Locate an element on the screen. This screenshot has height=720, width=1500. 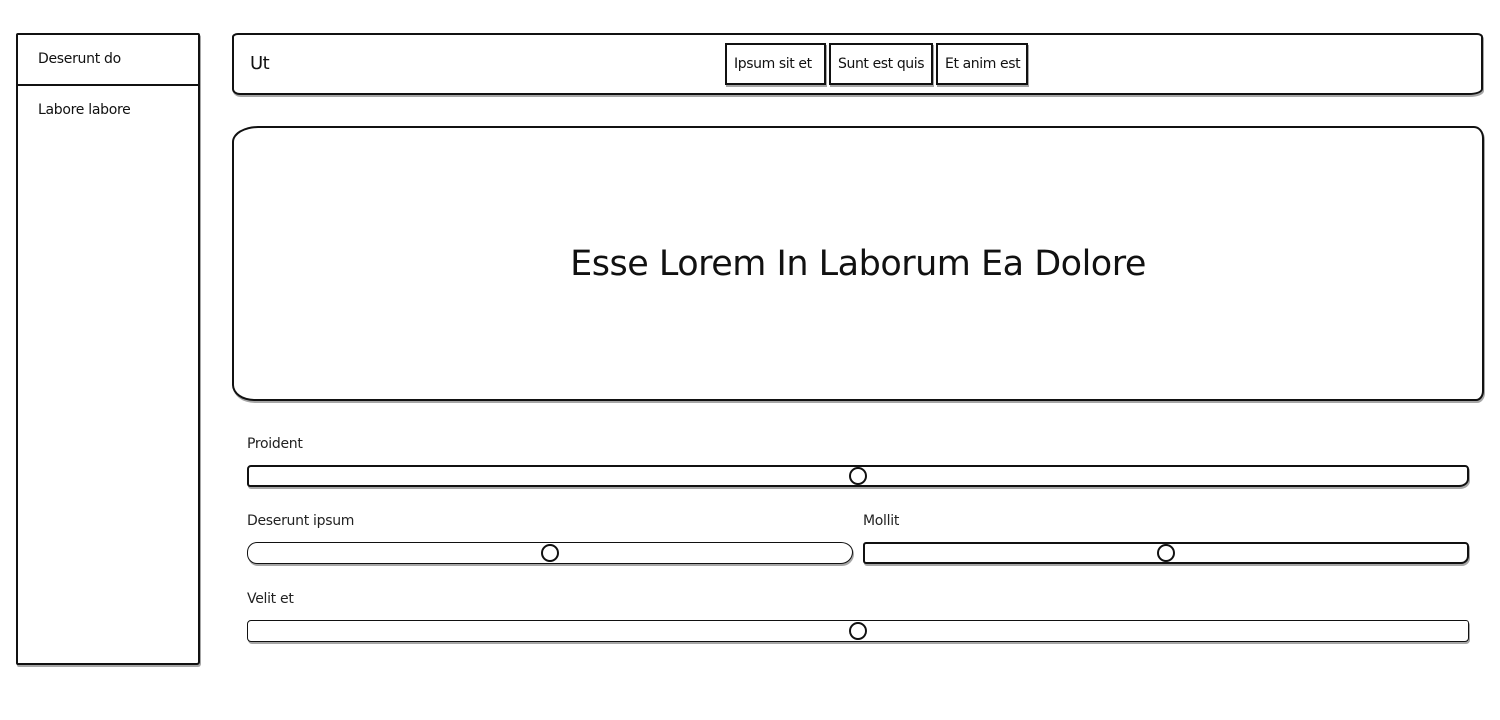
slider-label-deserunt-ipsum: Deserunt ipsum is located at coordinates (301, 521).